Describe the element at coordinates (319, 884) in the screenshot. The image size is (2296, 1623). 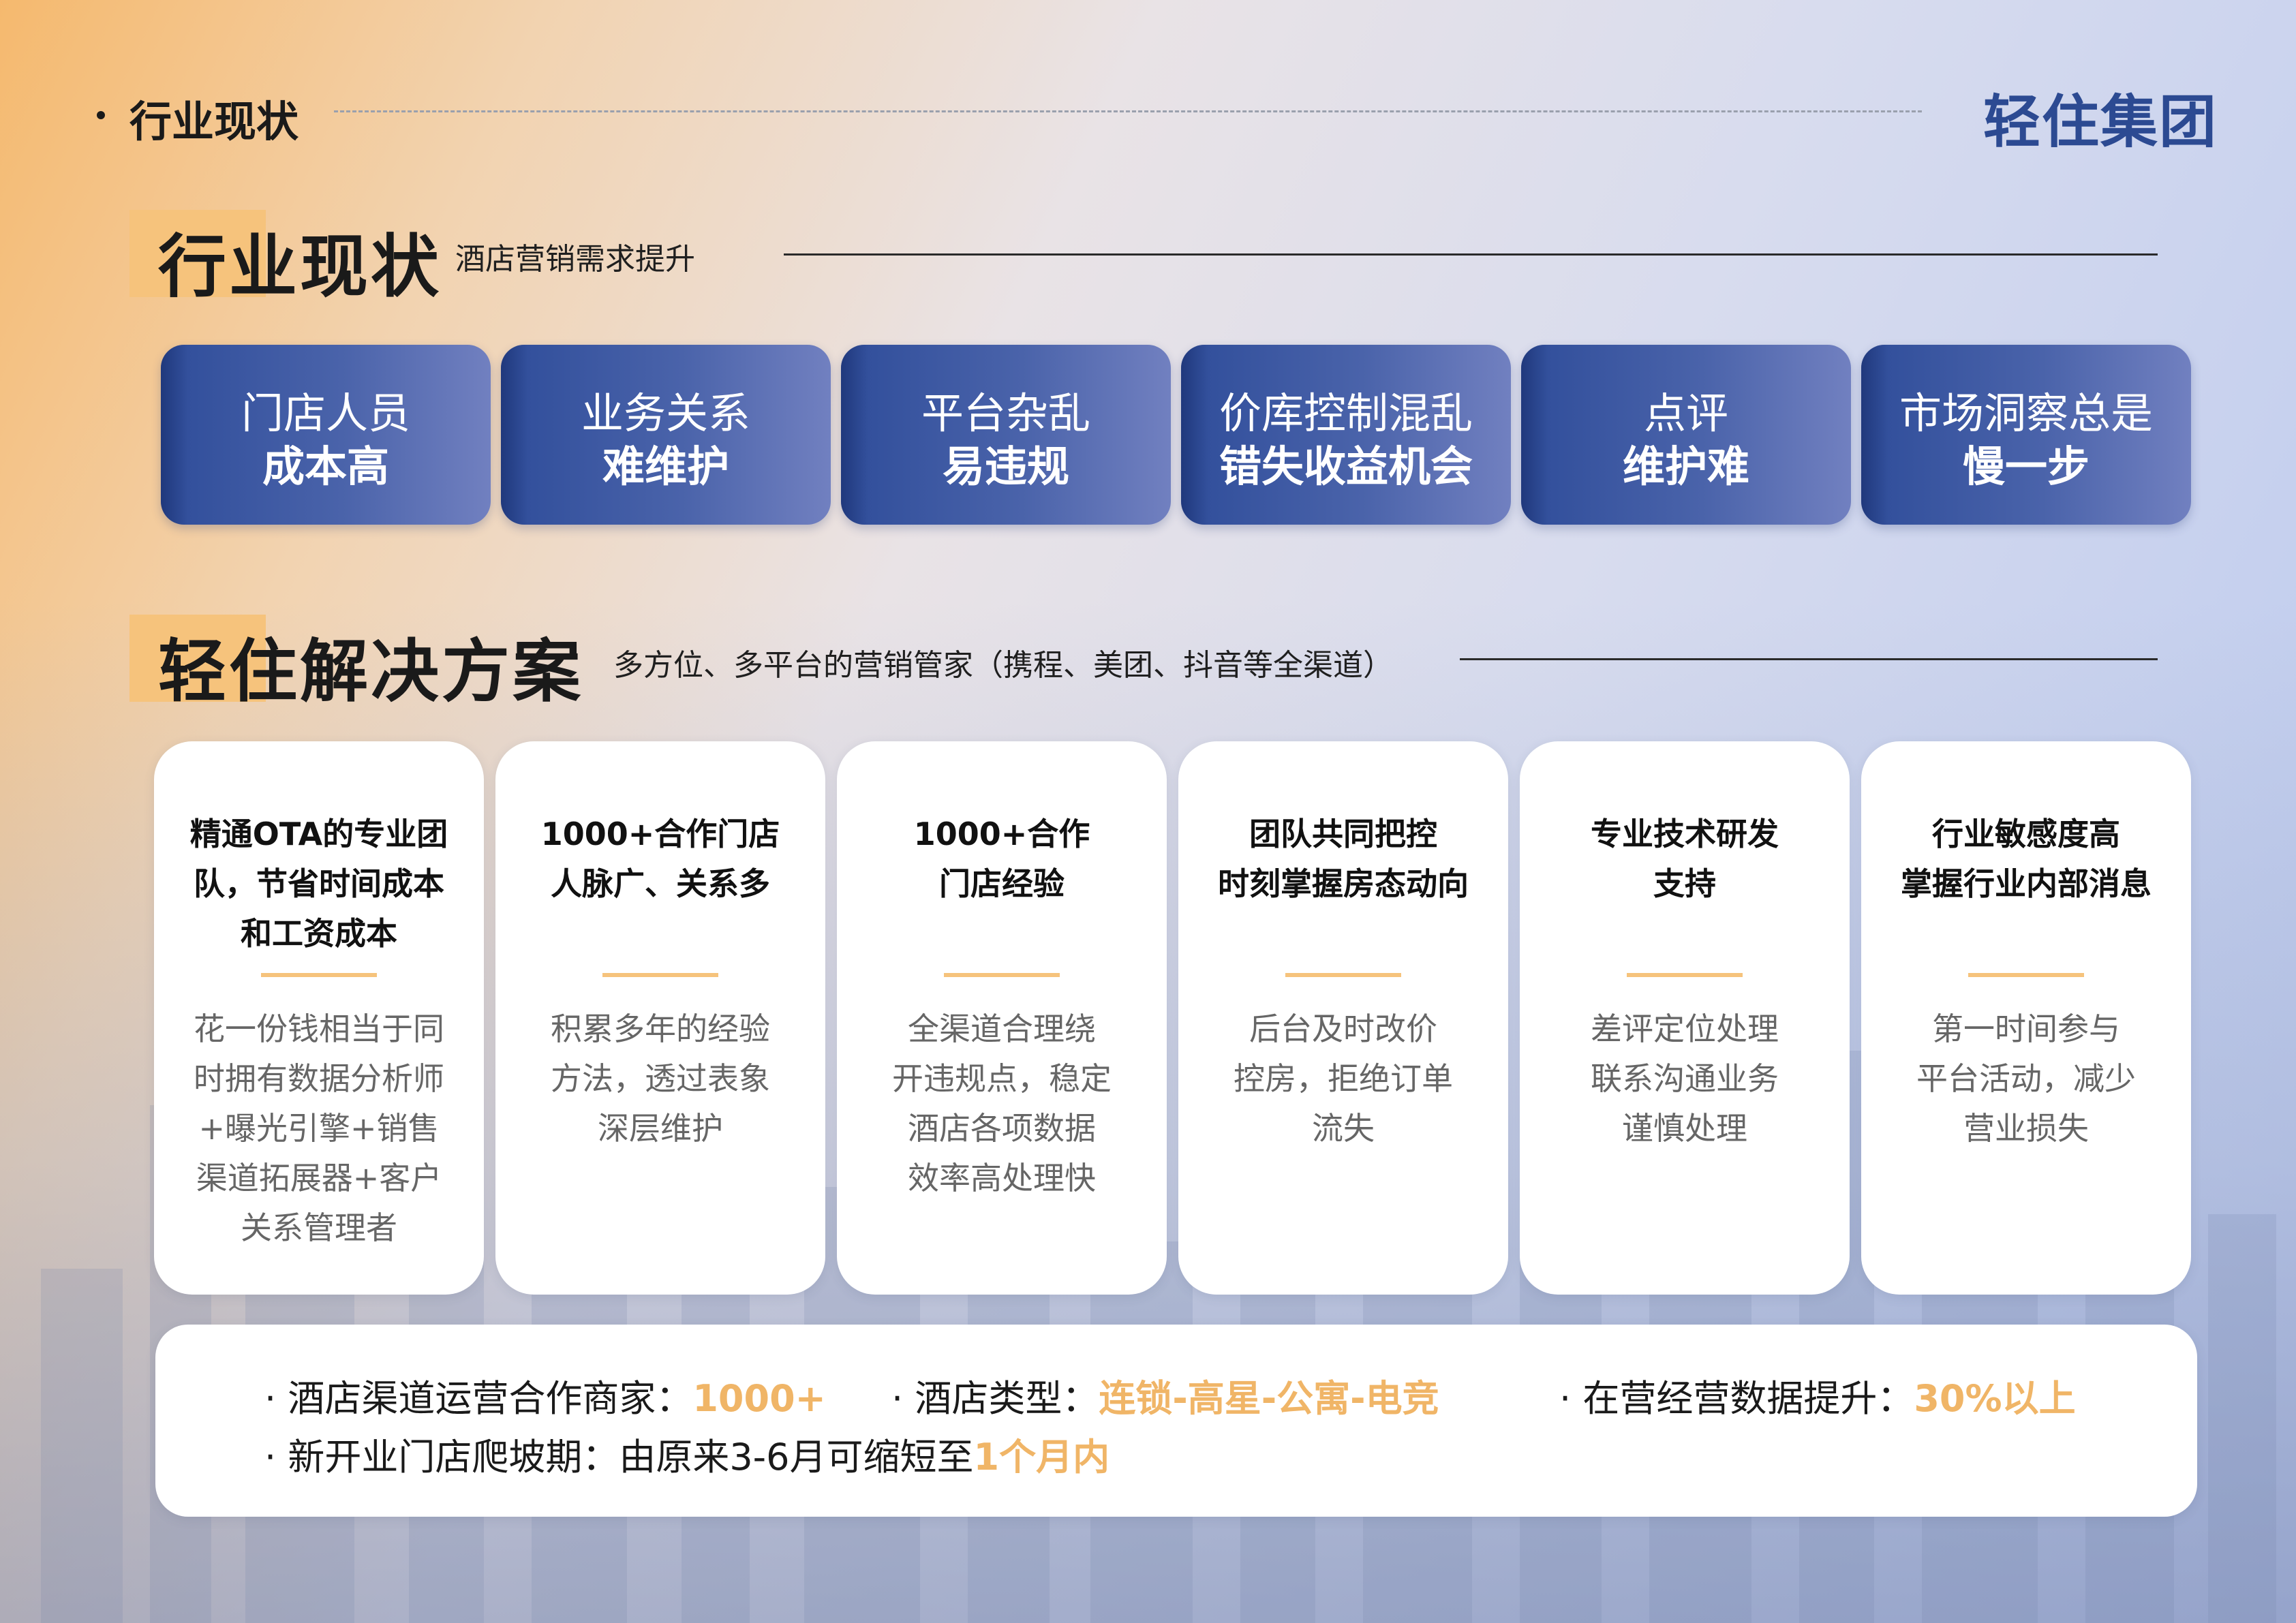
I see `solution-heading: 精通OTA的专业团 队，节省时间成本 和工资成本` at that location.